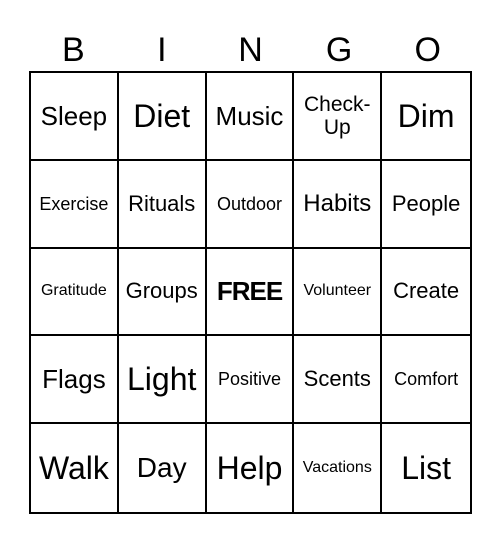  Describe the element at coordinates (162, 204) in the screenshot. I see `bingo-cell: Rituals` at that location.